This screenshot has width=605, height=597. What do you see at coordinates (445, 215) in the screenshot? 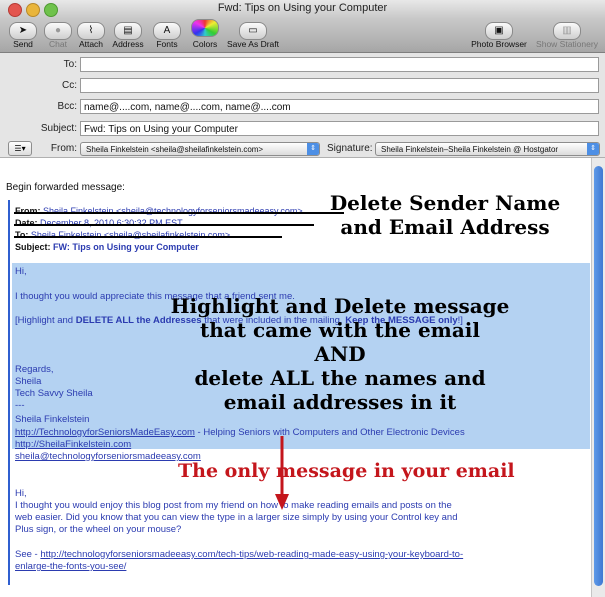
I see `annotation-delete-sender: Delete Sender Name and Email Address` at bounding box center [445, 215].